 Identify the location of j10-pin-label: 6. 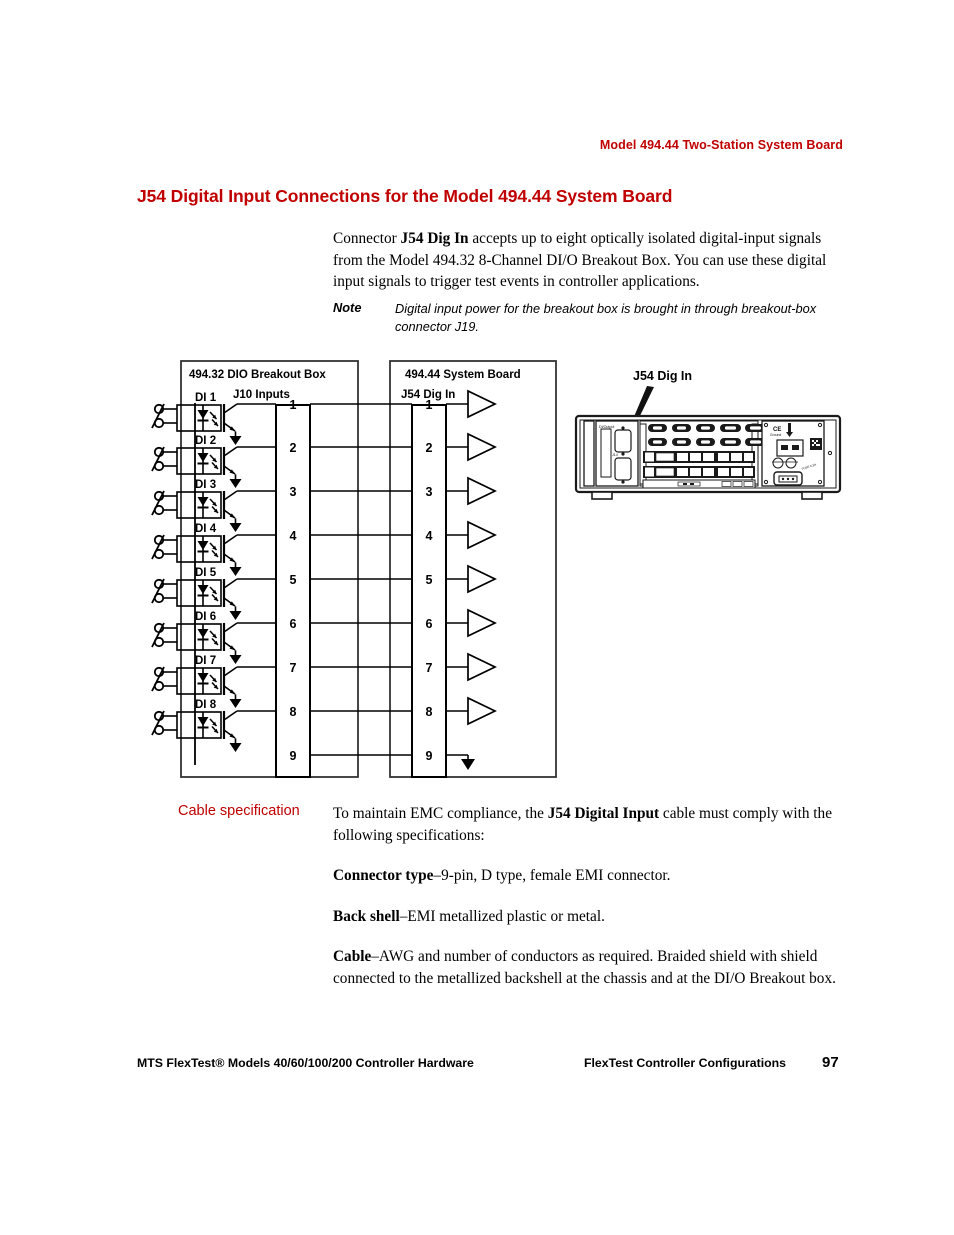
(293, 624).